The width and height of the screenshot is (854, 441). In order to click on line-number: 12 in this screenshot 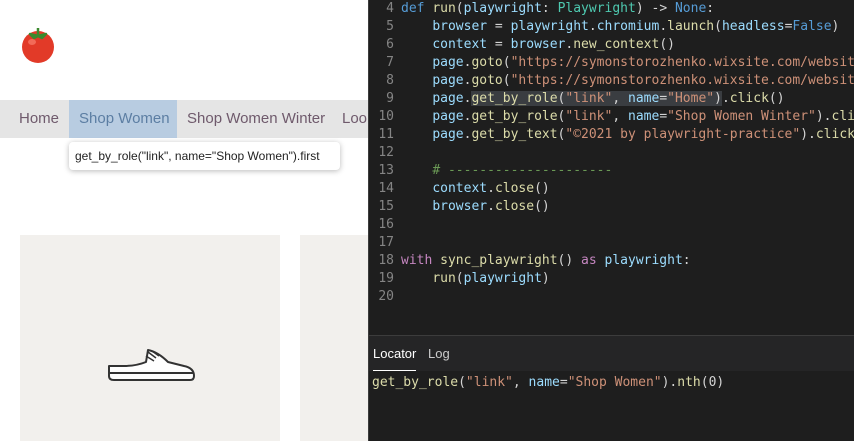, I will do `click(386, 152)`.